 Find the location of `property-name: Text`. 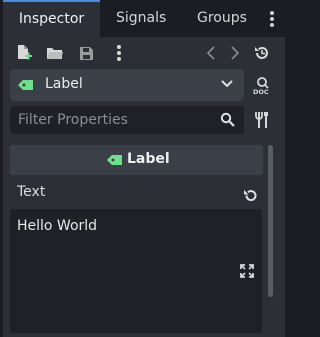

property-name: Text is located at coordinates (31, 192).